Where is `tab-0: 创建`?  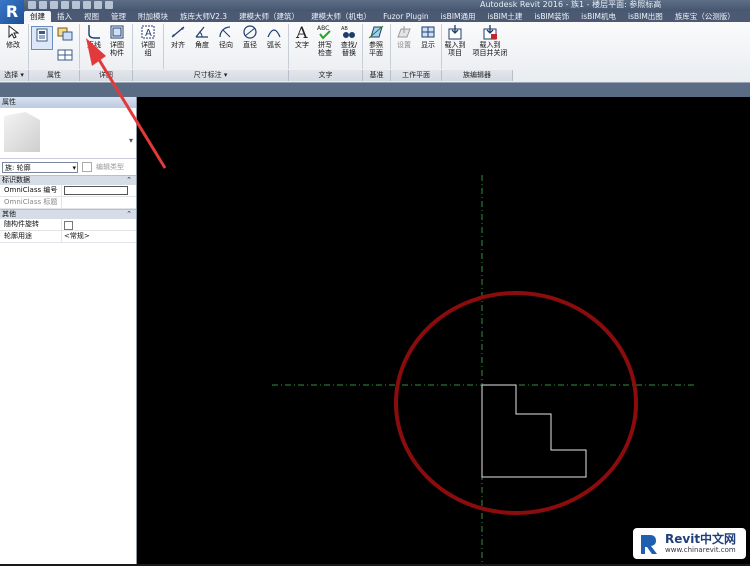 tab-0: 创建 is located at coordinates (37, 16).